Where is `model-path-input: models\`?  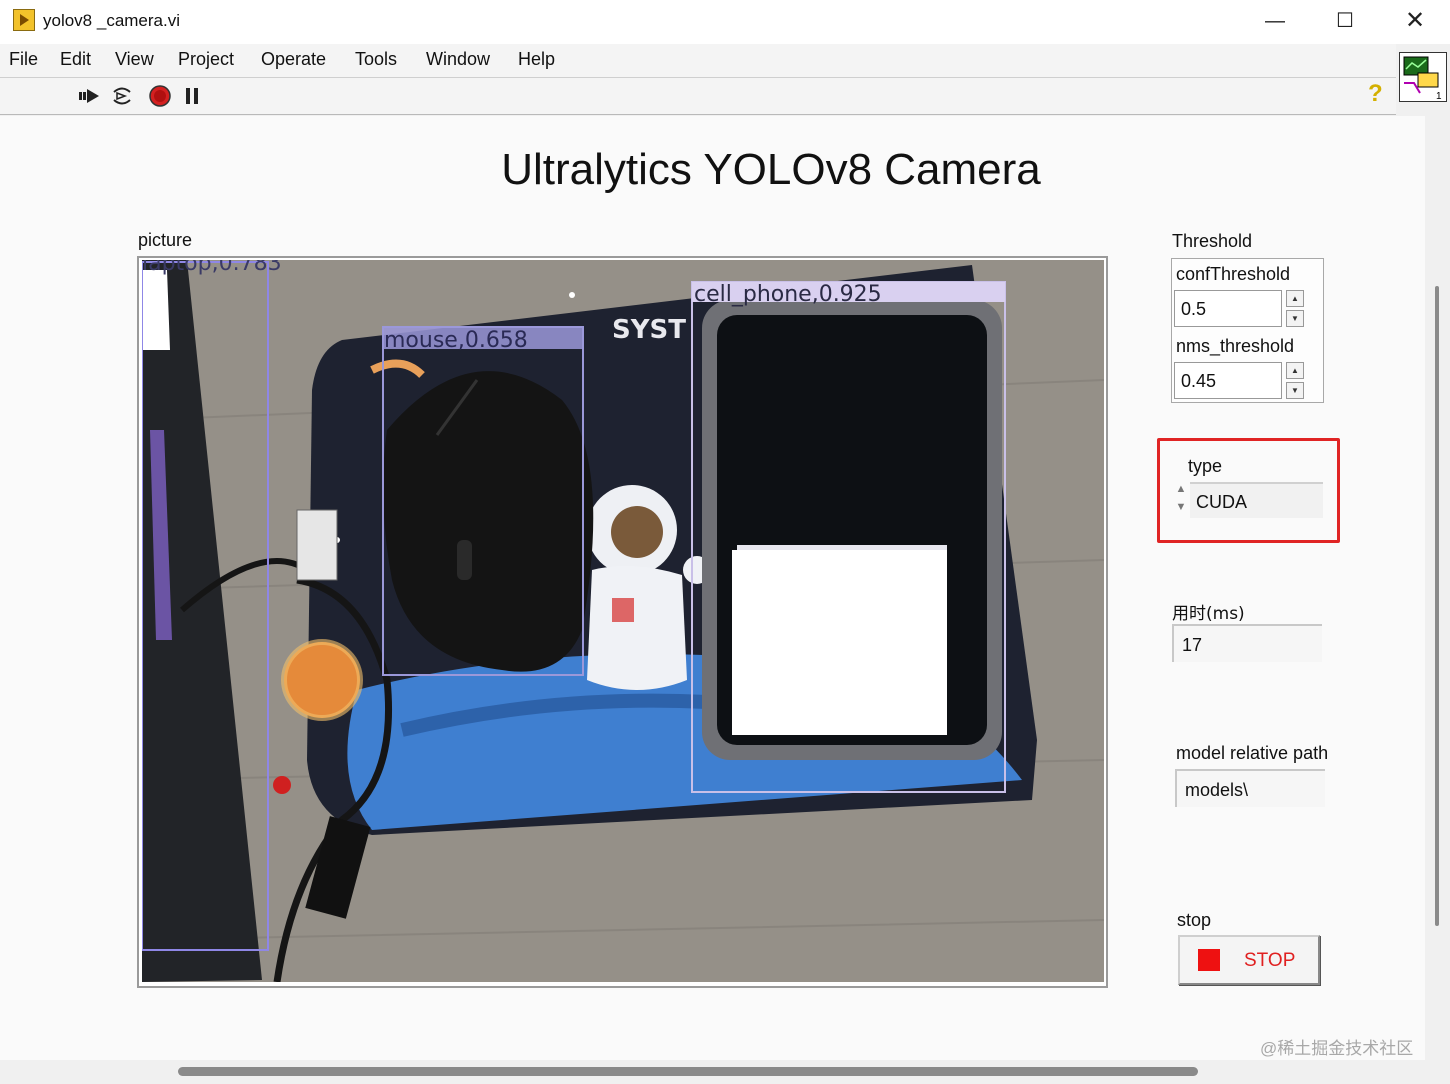 model-path-input: models\ is located at coordinates (1250, 788).